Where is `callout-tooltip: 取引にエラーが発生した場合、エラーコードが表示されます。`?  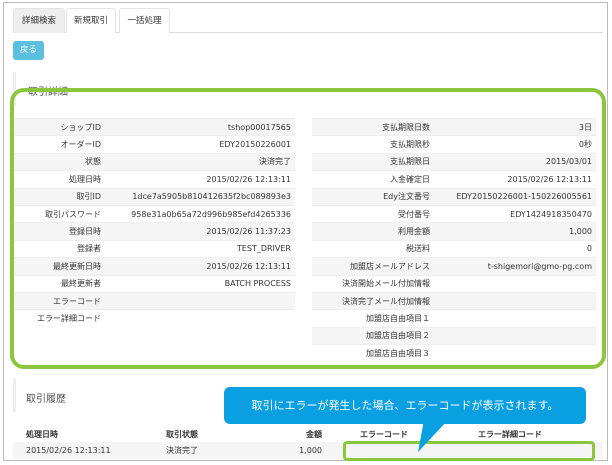
callout-tooltip: 取引にエラーが発生した場合、エラーコードが表示されます。 is located at coordinates (405, 405).